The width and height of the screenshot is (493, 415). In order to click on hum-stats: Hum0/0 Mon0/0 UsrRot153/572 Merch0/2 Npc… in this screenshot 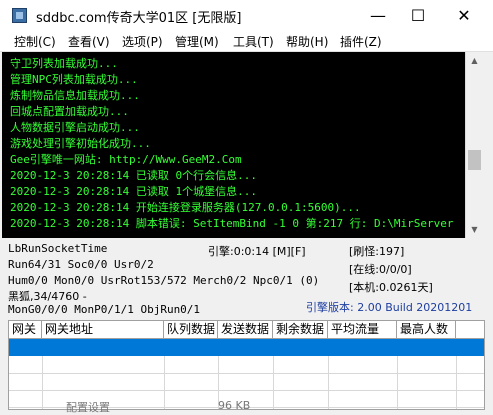, I will do `click(164, 280)`.